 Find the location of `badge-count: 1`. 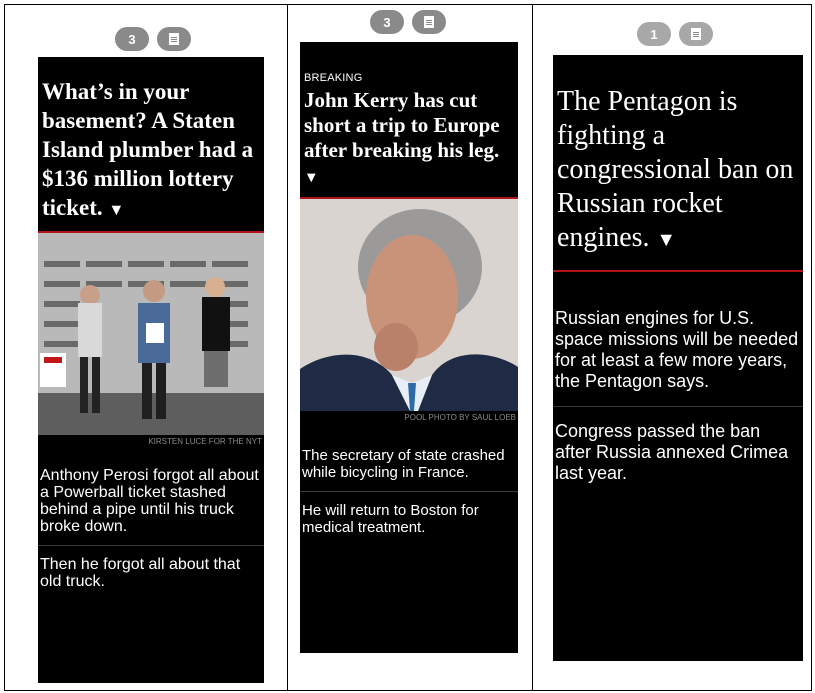

badge-count: 1 is located at coordinates (654, 34).